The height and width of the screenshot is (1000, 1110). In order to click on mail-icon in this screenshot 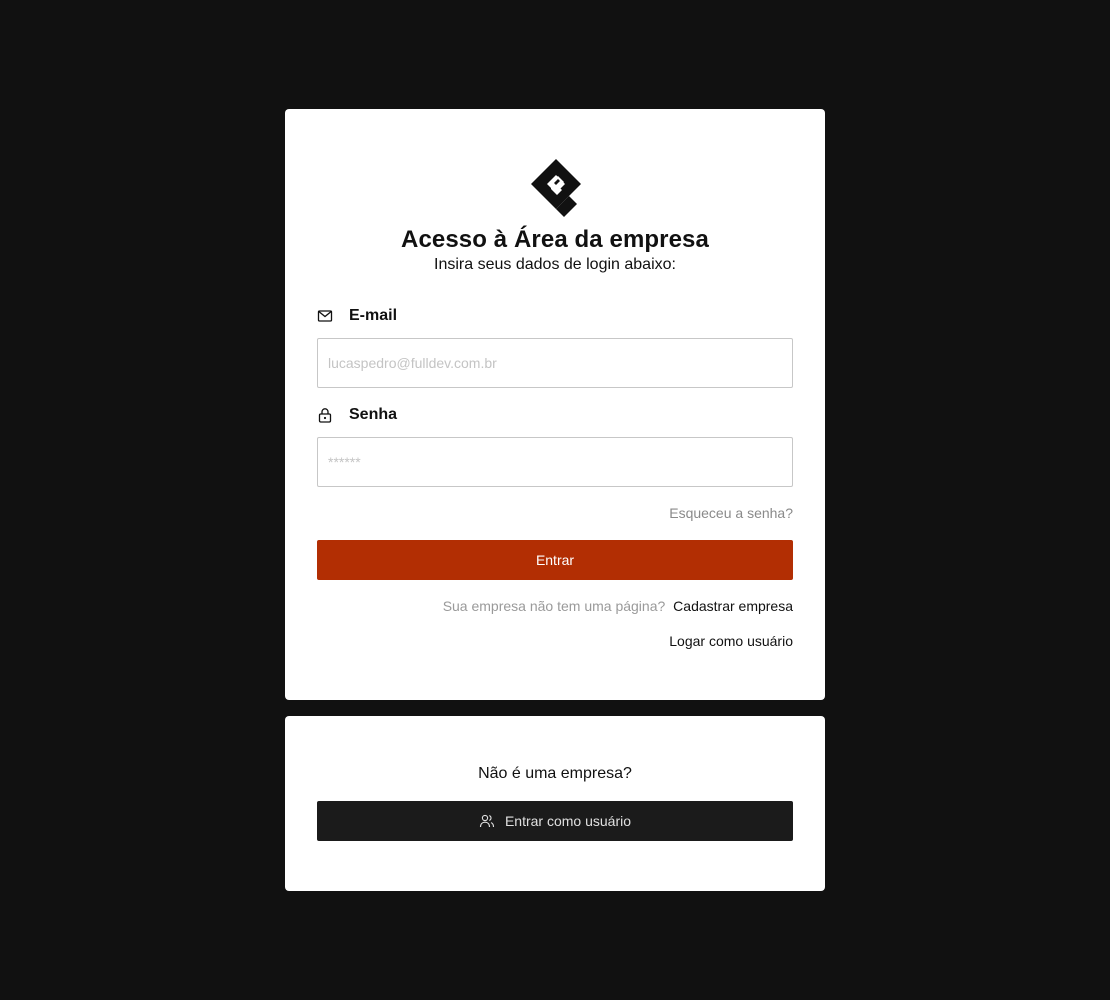, I will do `click(325, 316)`.